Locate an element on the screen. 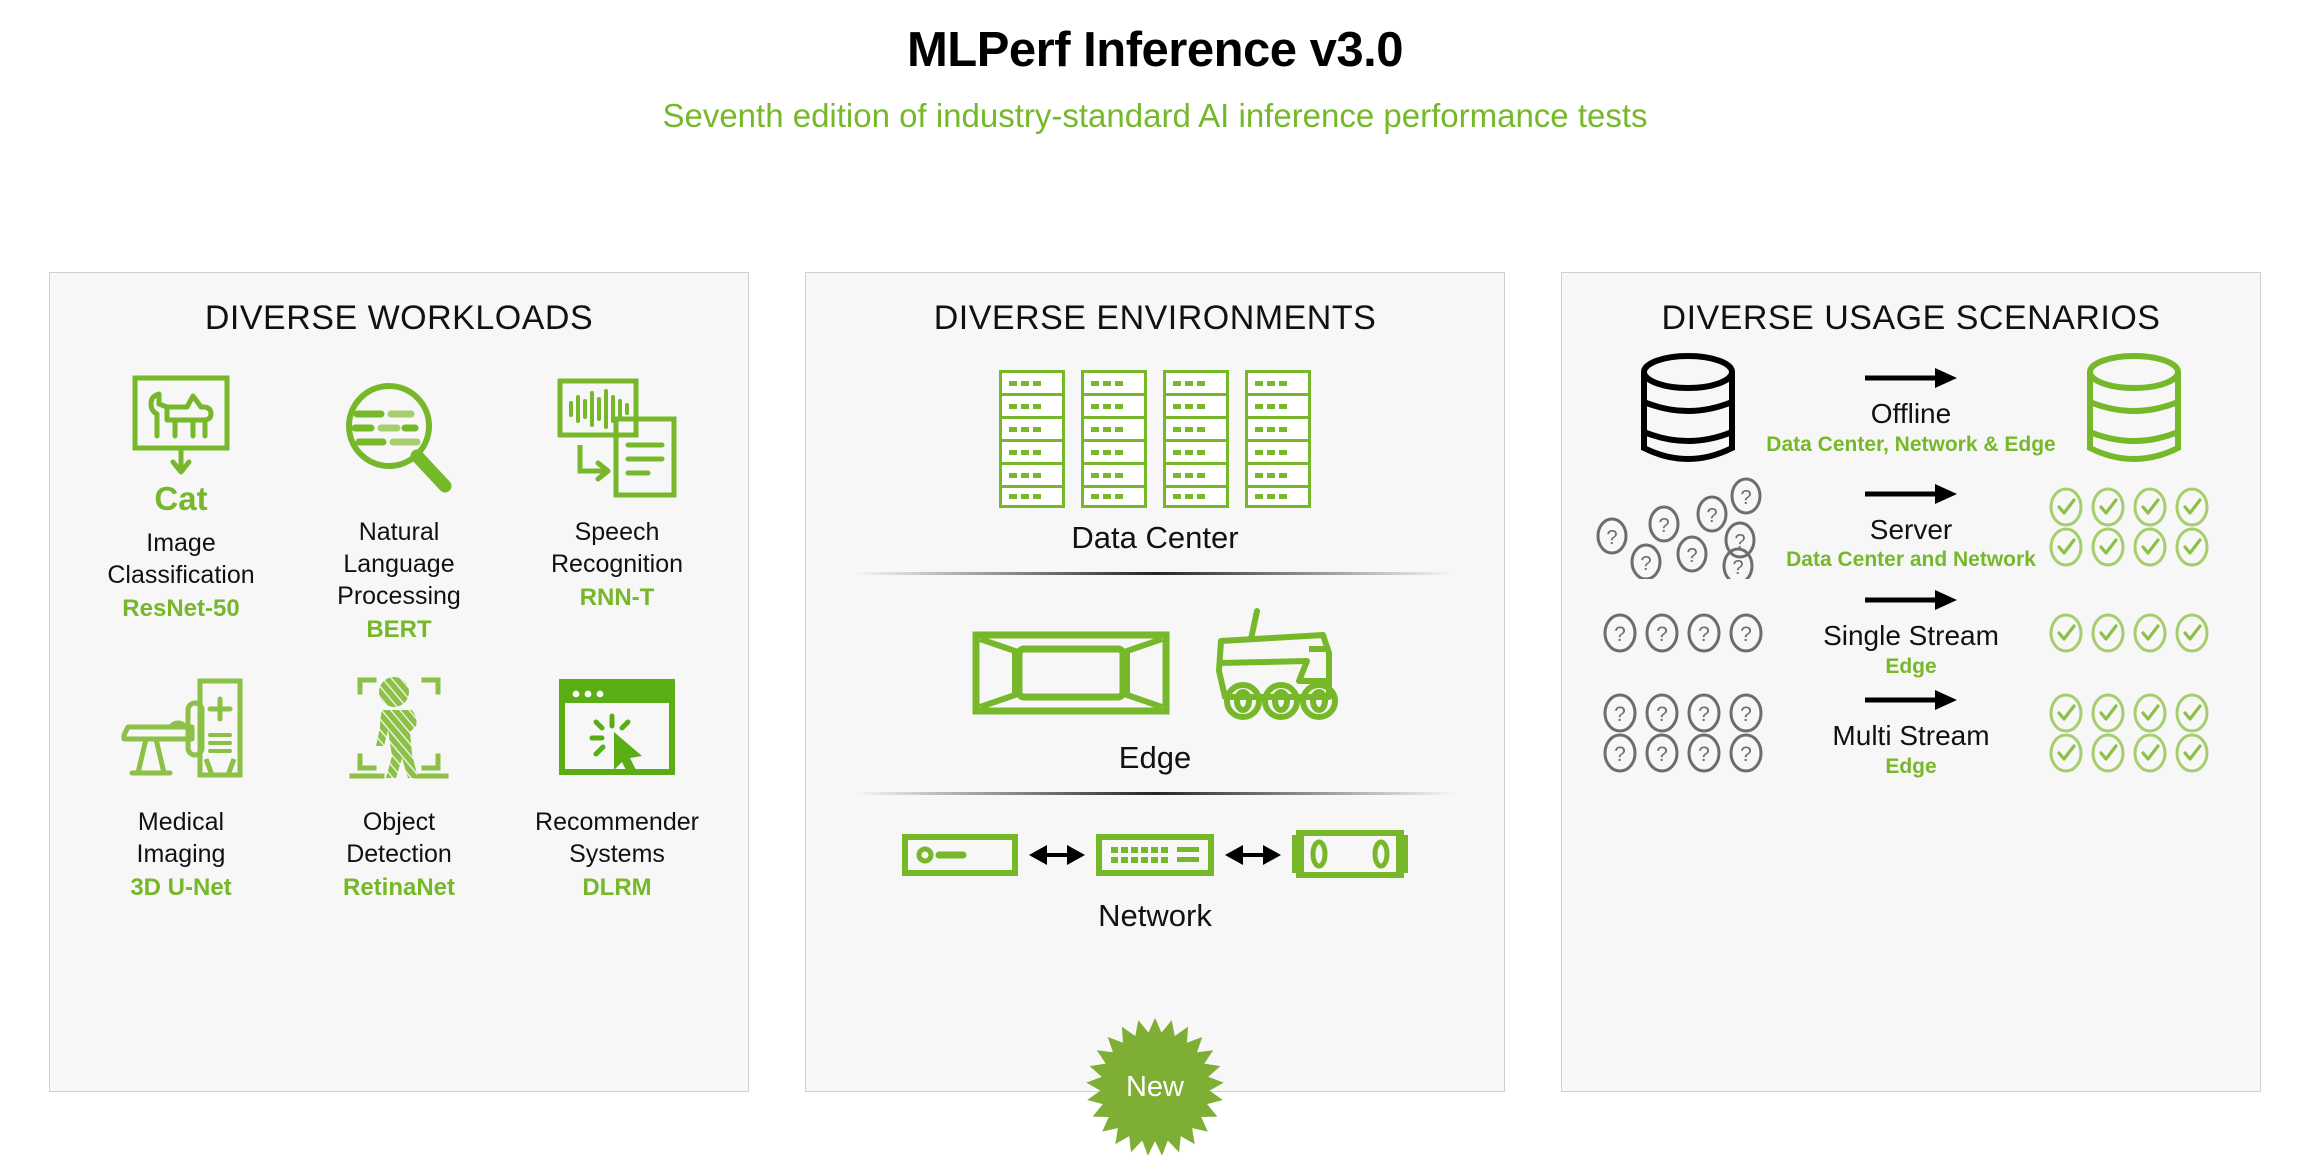 This screenshot has width=2310, height=1174. database-stack-icon is located at coordinates (1688, 411).